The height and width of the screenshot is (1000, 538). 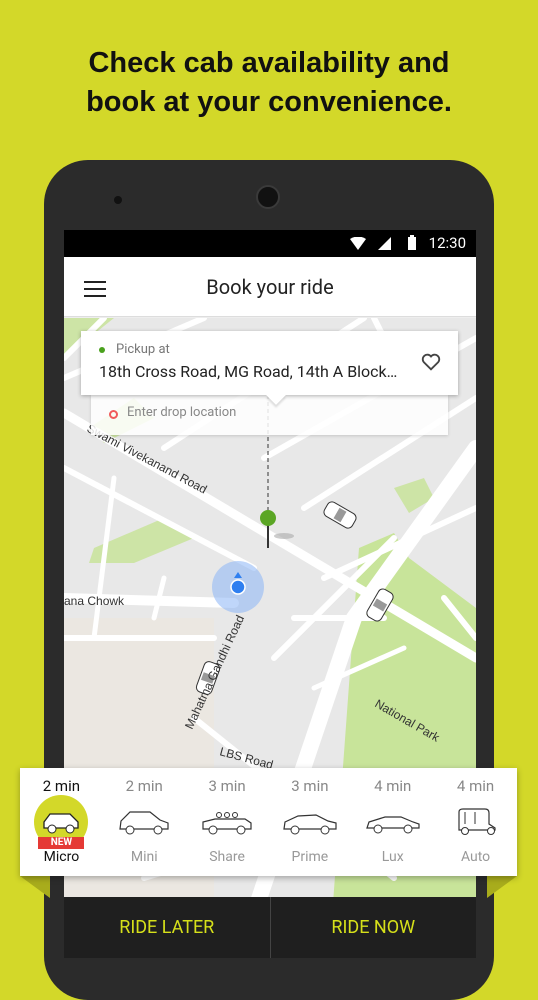 I want to click on vehicle-name: Micro, so click(x=61, y=857).